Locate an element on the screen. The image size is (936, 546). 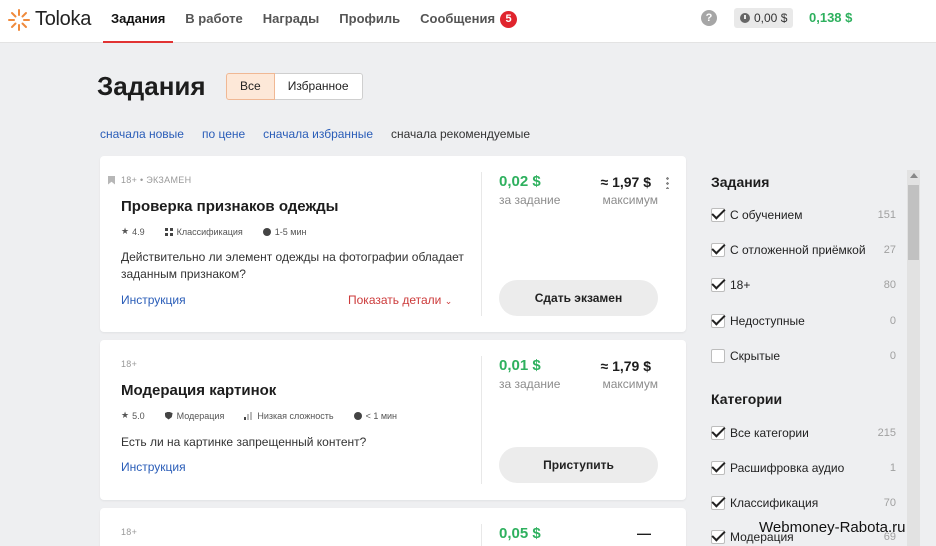
messages-badge: 5 is located at coordinates (509, 19).